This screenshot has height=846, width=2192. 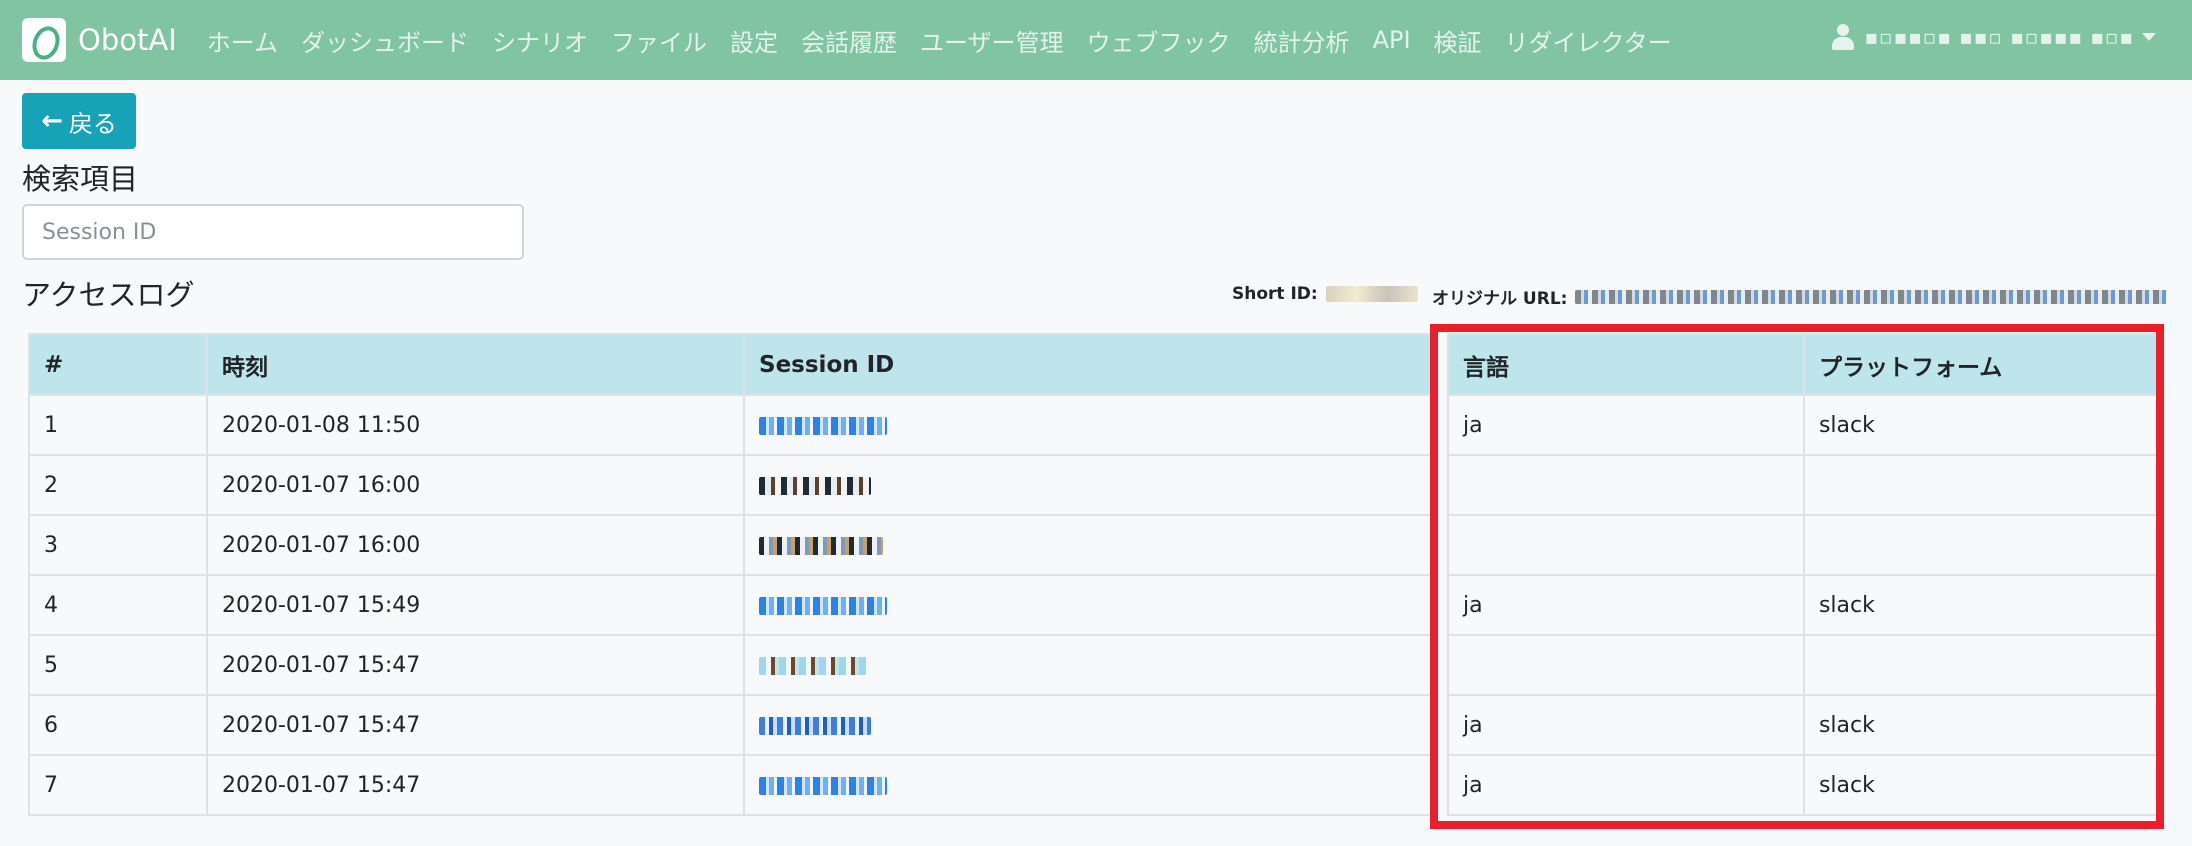 I want to click on table-row: 4 2020-01-07 15:49 ja slack, so click(x=1095, y=605).